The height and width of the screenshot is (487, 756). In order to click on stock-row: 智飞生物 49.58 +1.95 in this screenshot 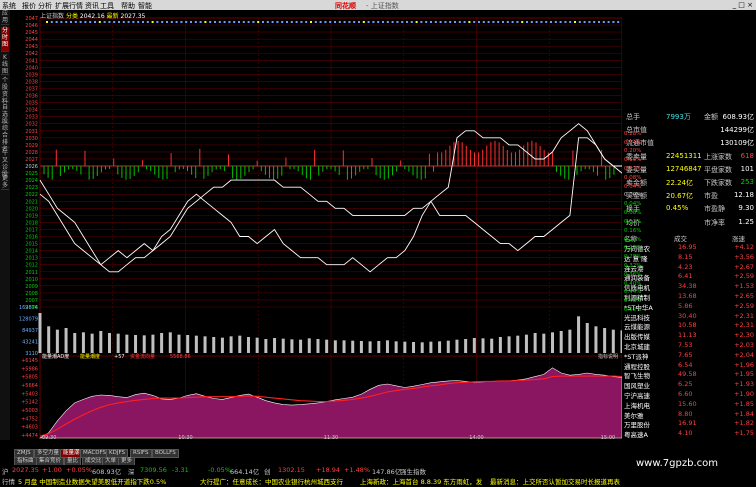, I will do `click(689, 375)`.